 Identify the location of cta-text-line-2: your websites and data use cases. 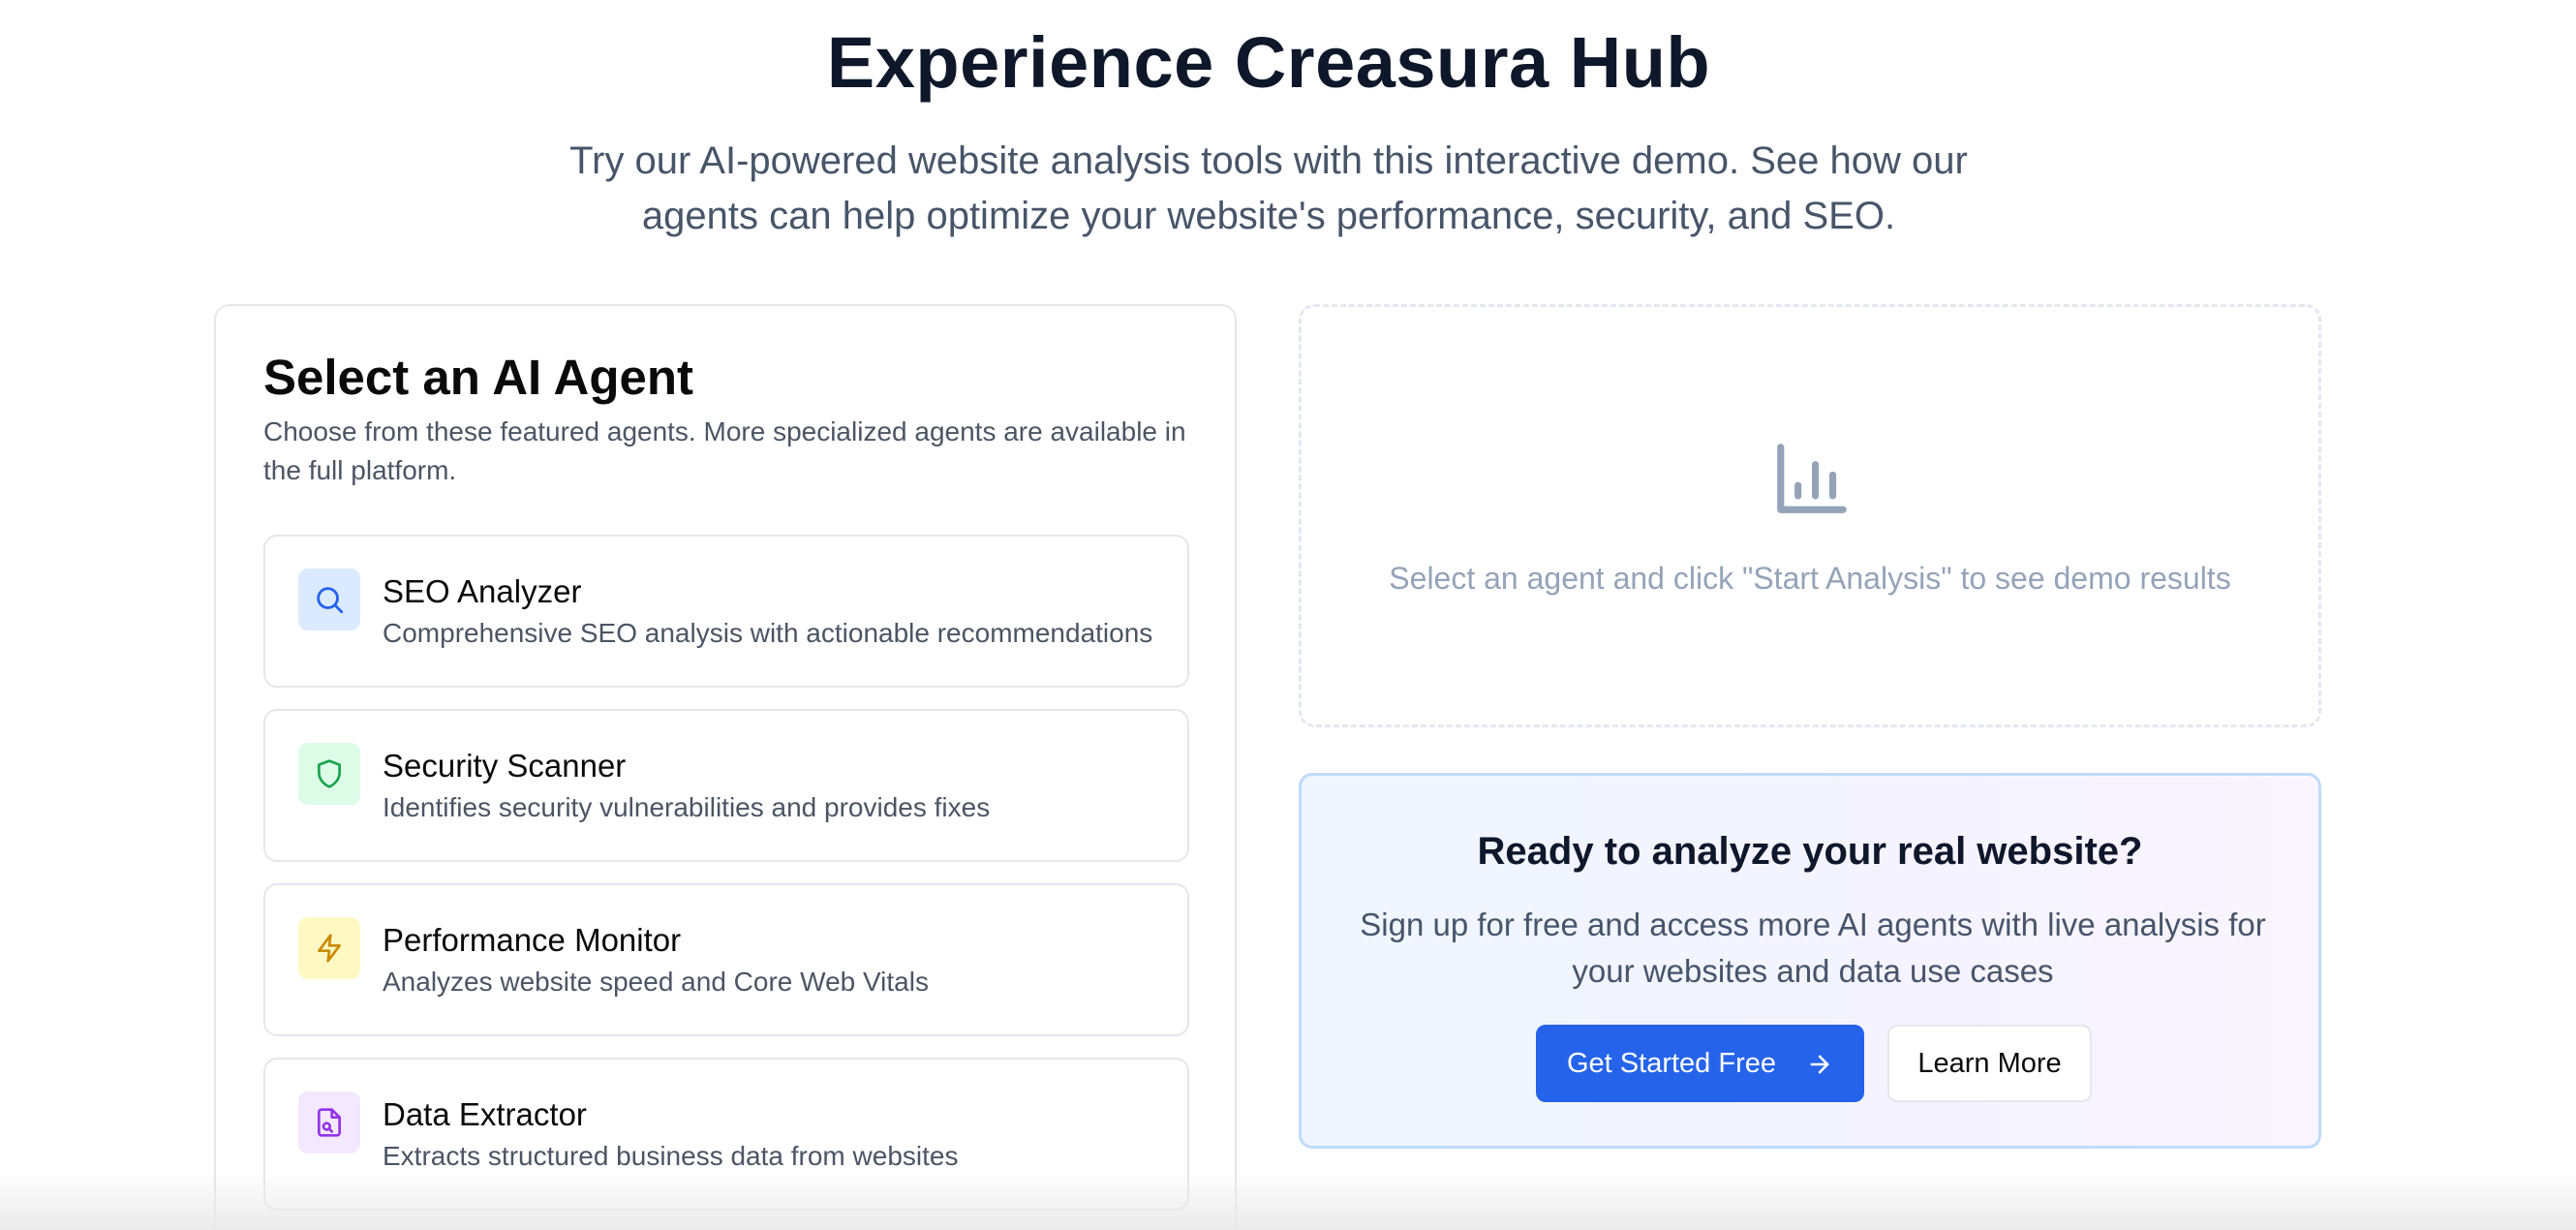
(1813, 971).